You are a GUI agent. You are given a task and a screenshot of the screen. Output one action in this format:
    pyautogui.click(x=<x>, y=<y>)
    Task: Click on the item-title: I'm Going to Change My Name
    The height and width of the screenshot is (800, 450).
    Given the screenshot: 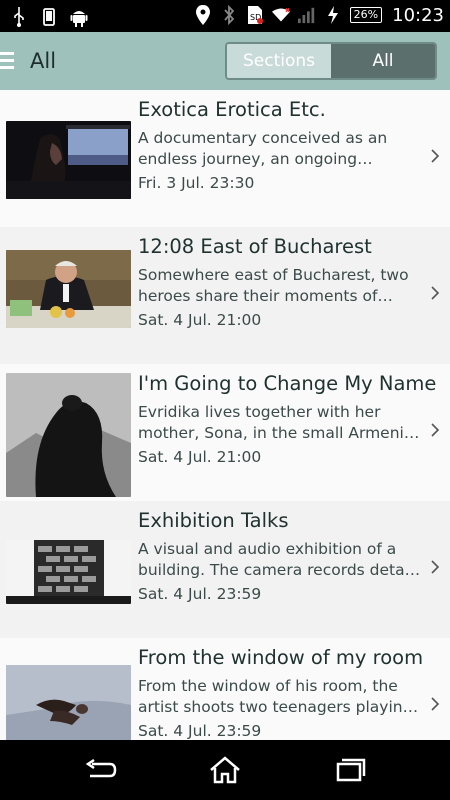 What is the action you would take?
    pyautogui.click(x=287, y=383)
    